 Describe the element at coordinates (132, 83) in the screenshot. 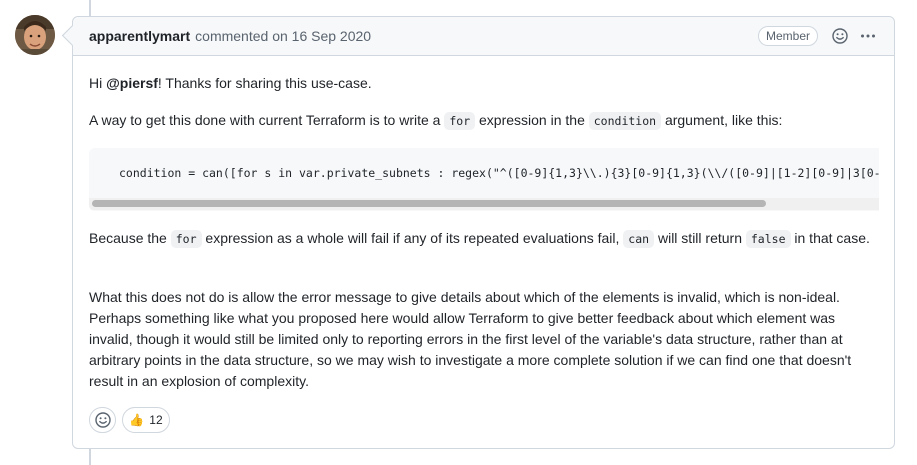

I see `user-mention: @piersf` at that location.